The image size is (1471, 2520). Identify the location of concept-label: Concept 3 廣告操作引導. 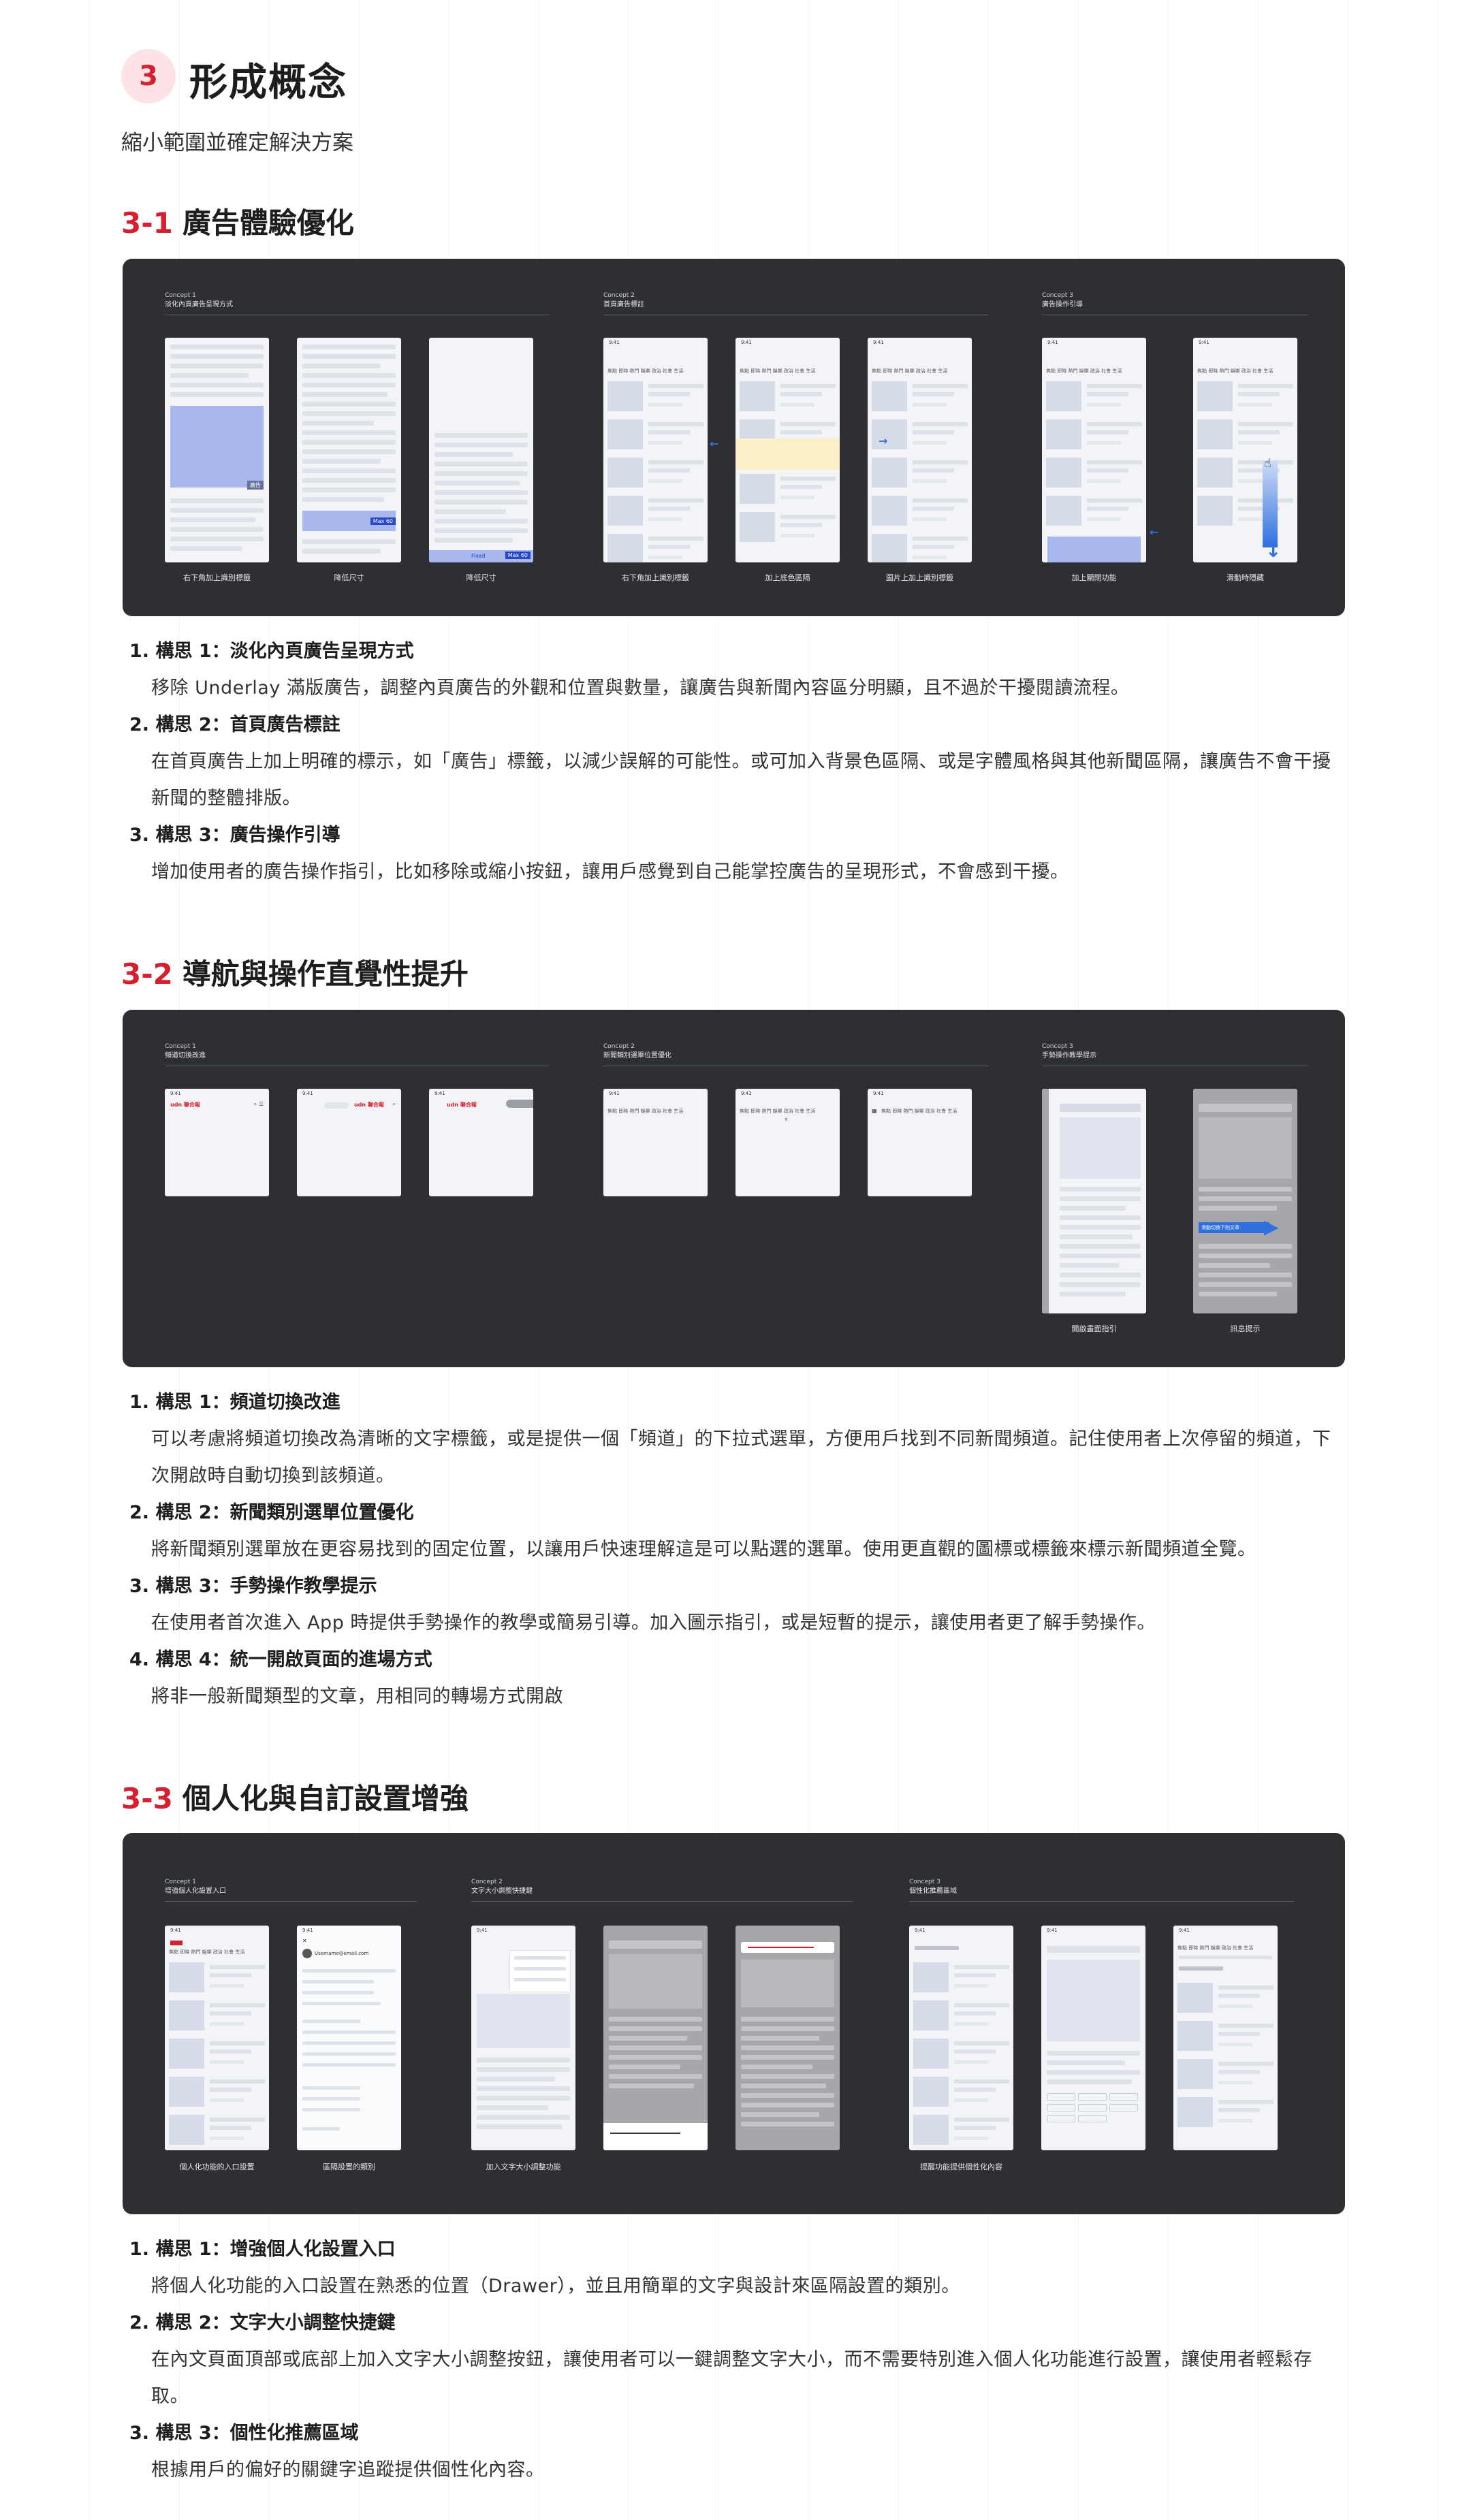
(1062, 300).